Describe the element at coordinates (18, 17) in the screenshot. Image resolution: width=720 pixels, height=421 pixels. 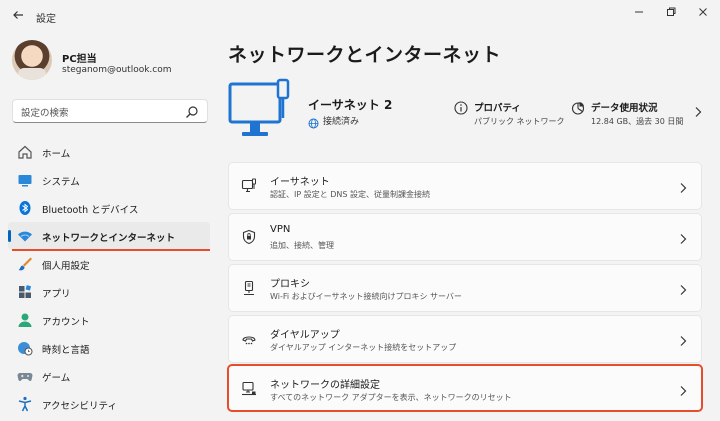
I see `back-arrow-icon` at that location.